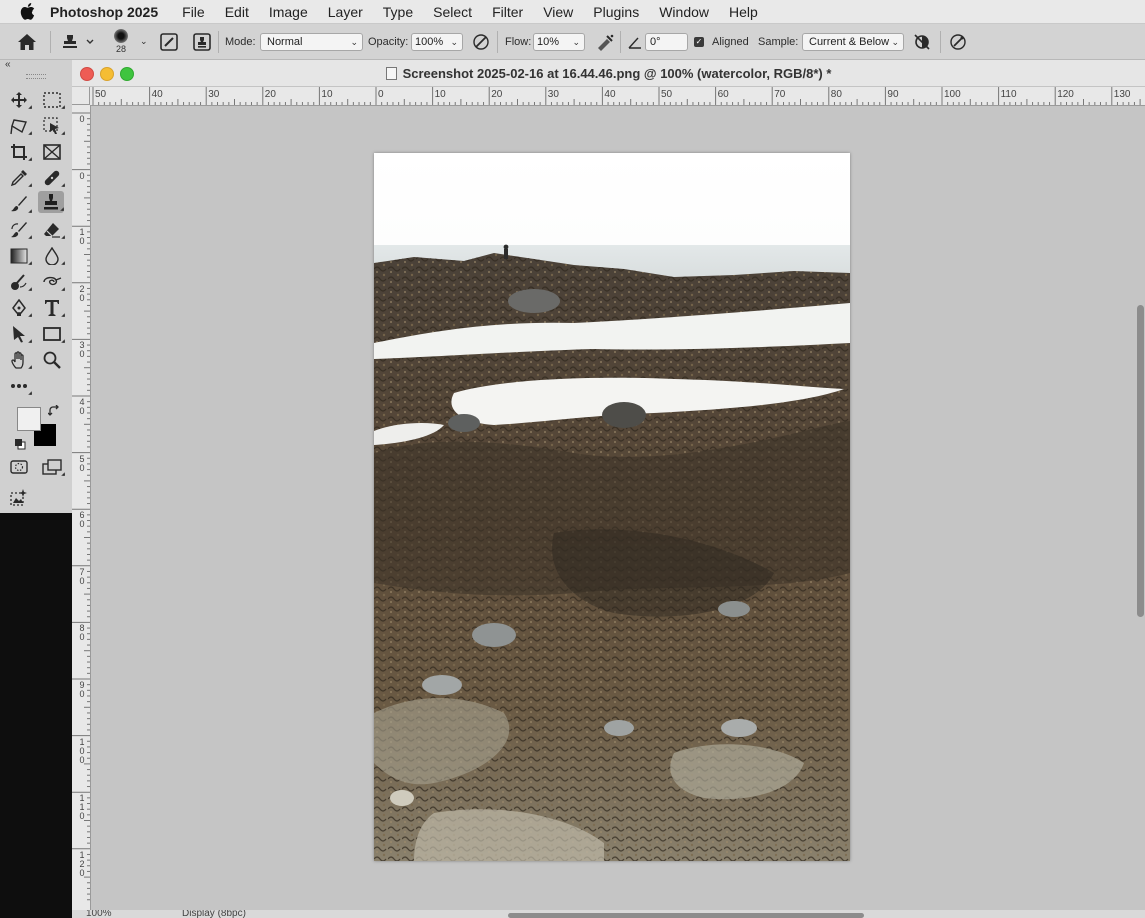  I want to click on menu-image: Image, so click(288, 12).